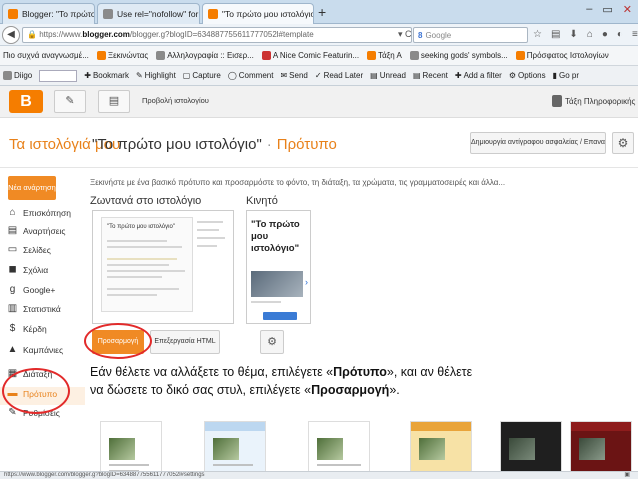 This screenshot has width=638, height=479. I want to click on document-icon: ▤, so click(114, 101).